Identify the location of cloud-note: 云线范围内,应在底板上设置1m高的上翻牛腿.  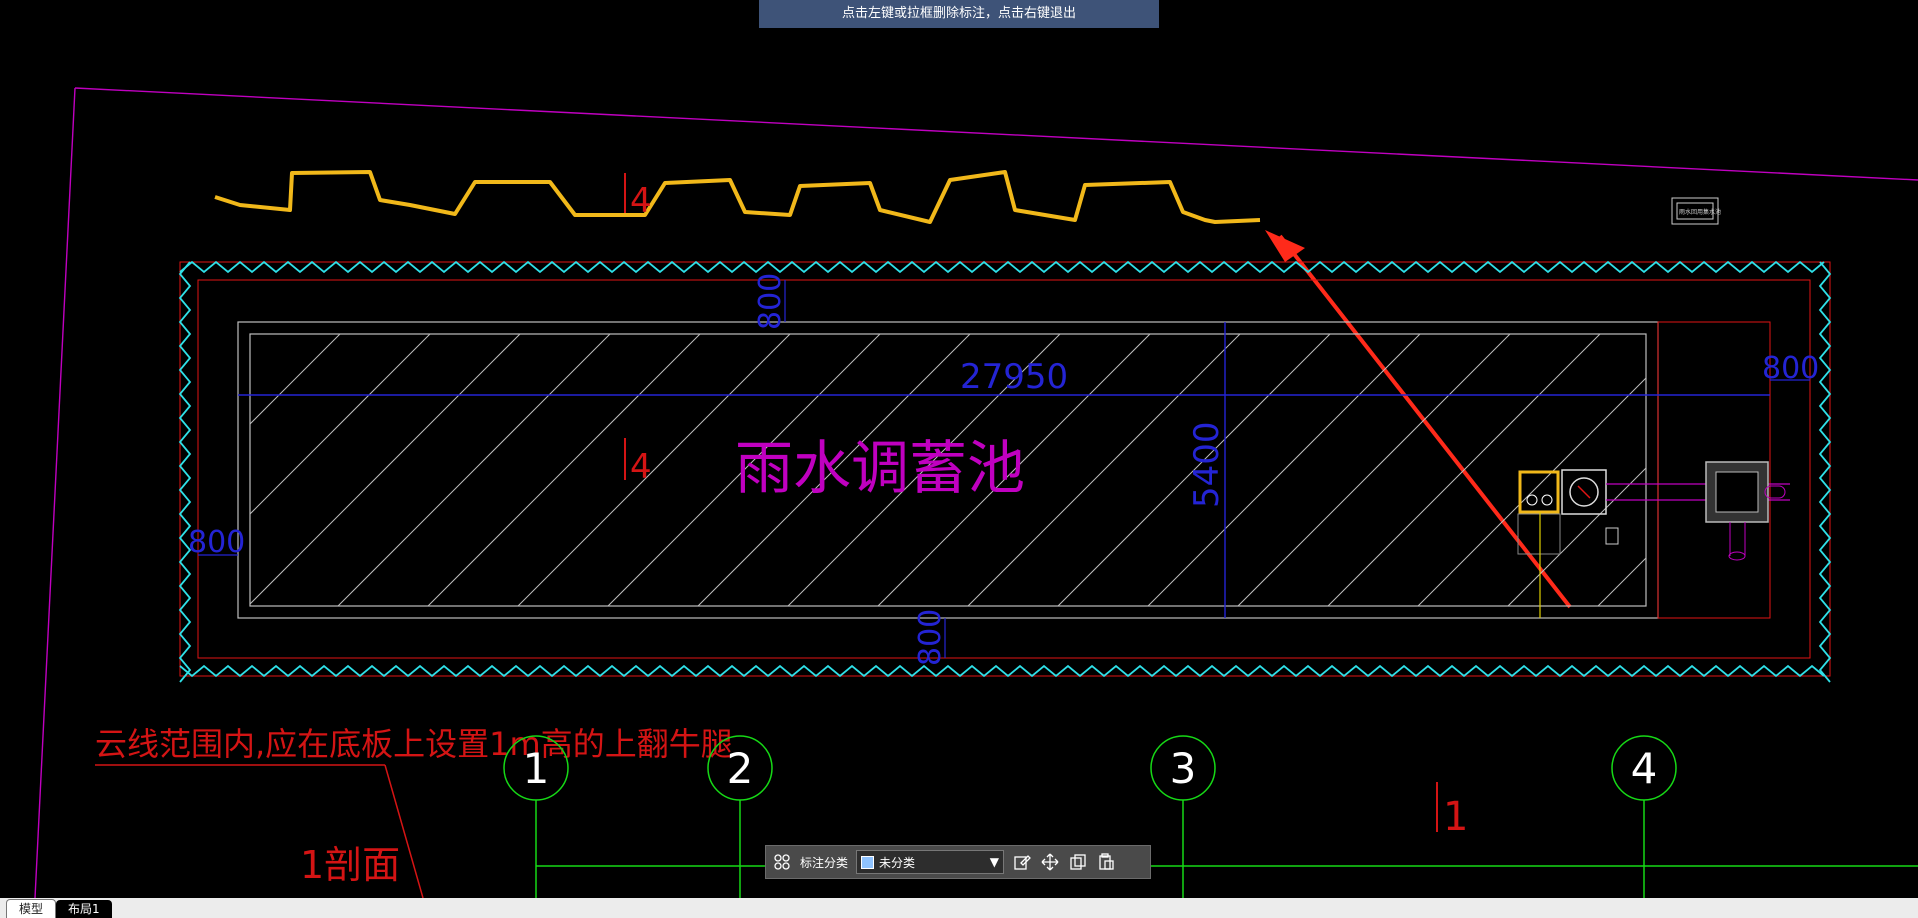
(414, 744).